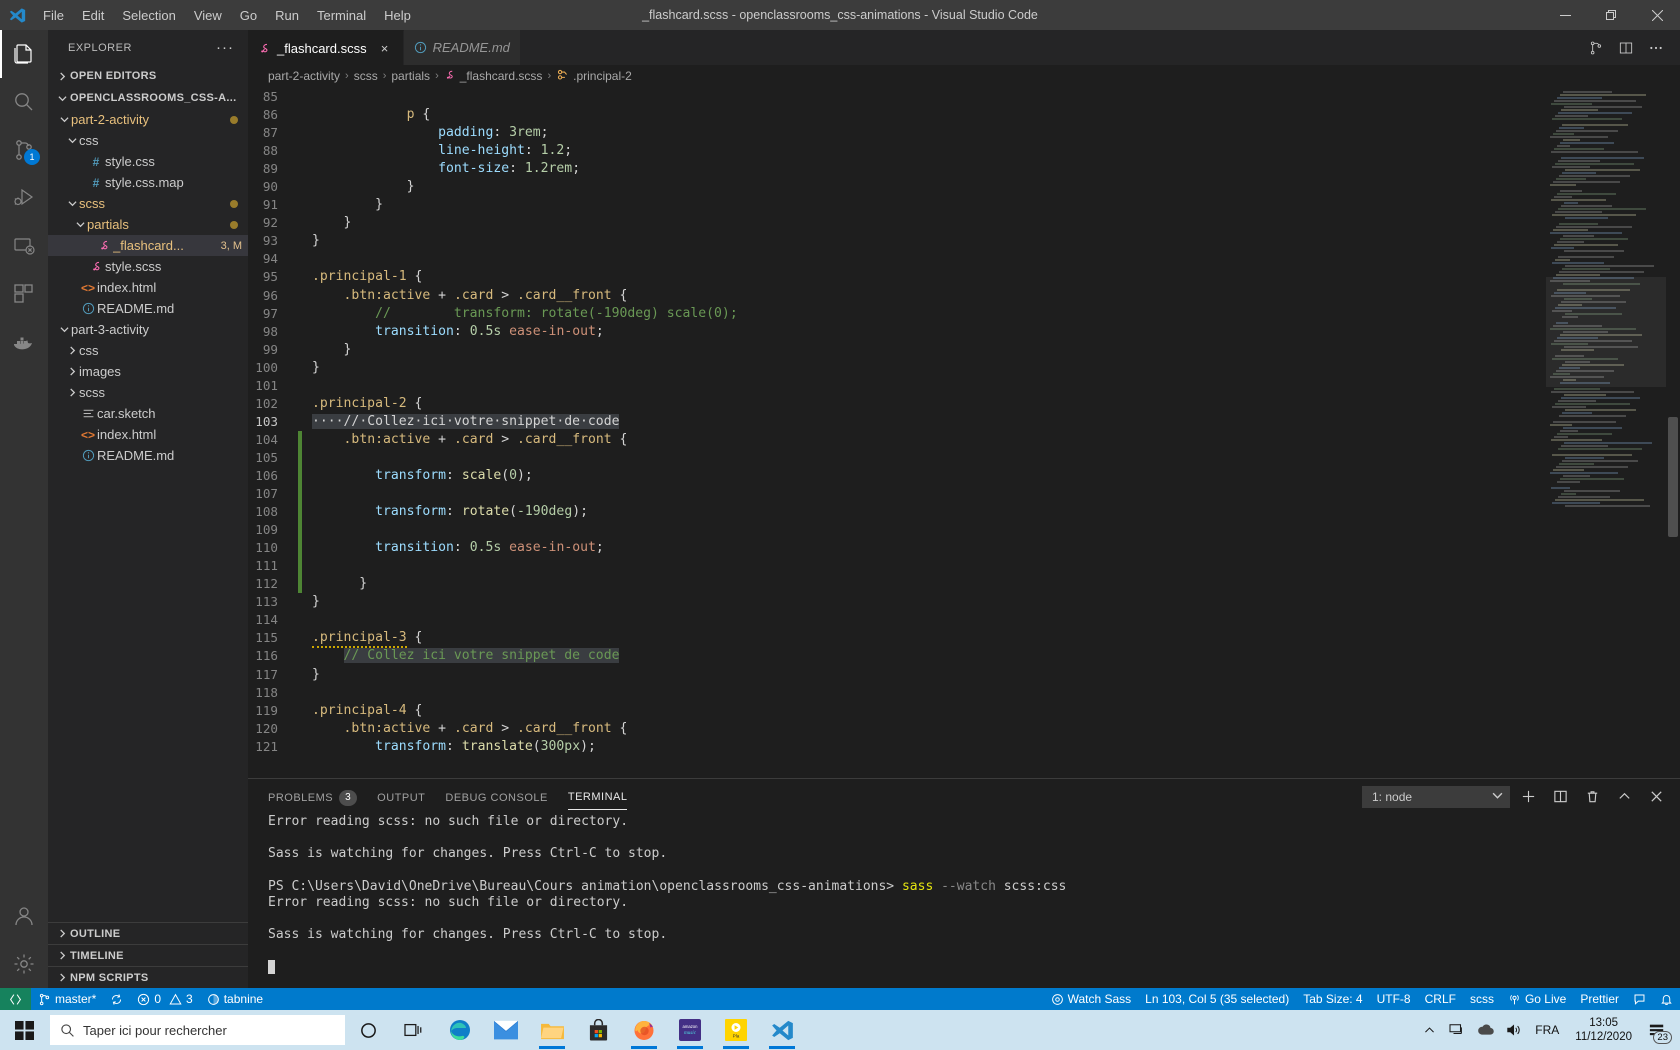  I want to click on menu-go: Go, so click(248, 15).